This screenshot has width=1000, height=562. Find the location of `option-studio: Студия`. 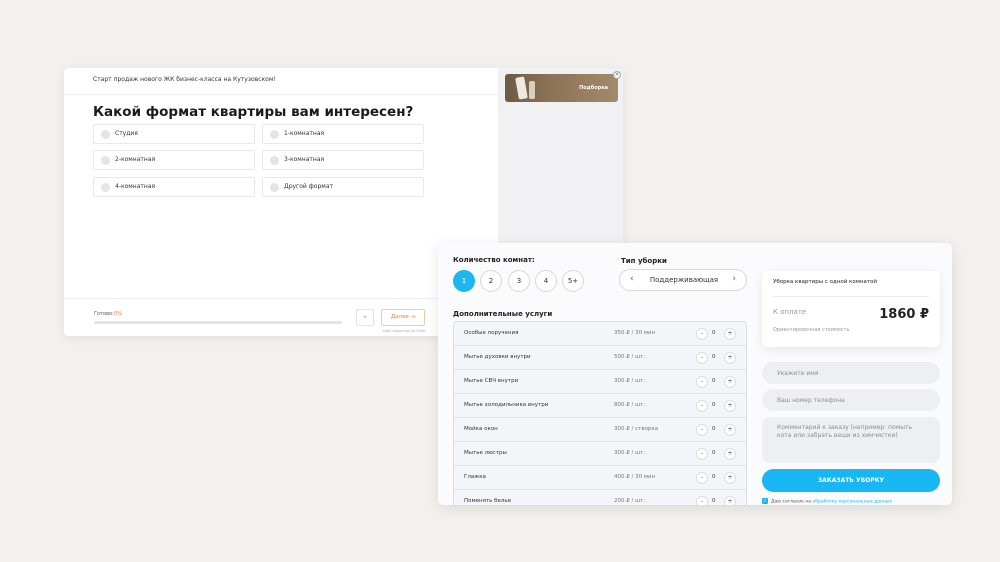

option-studio: Студия is located at coordinates (174, 134).